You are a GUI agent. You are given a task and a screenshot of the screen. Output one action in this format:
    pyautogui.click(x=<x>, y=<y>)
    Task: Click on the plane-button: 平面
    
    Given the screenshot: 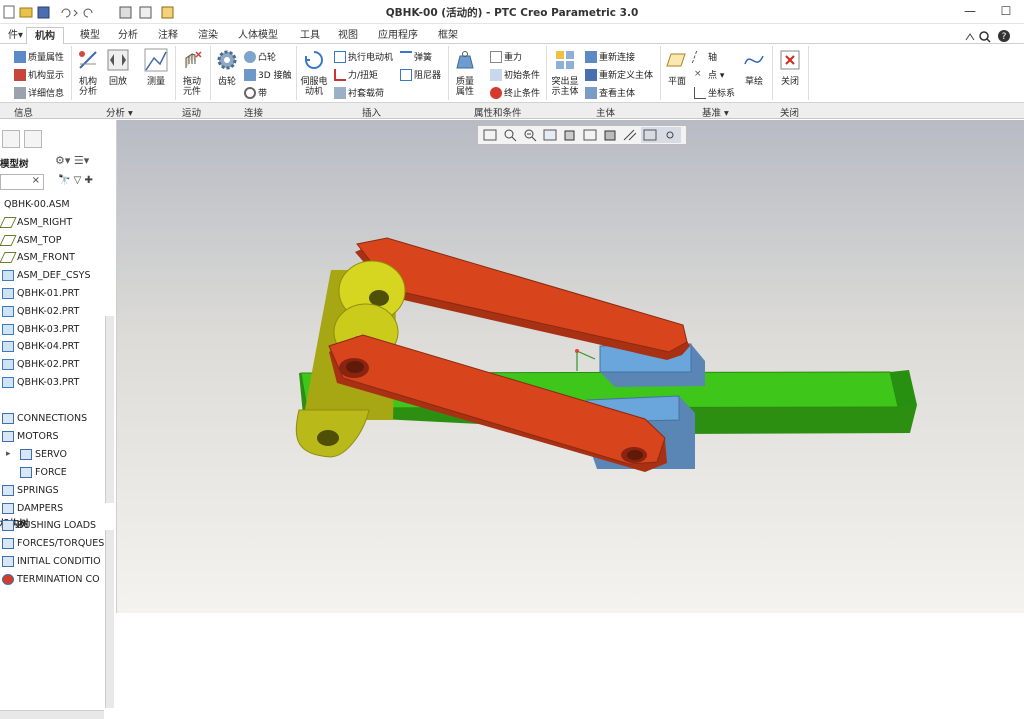 What is the action you would take?
    pyautogui.click(x=677, y=67)
    